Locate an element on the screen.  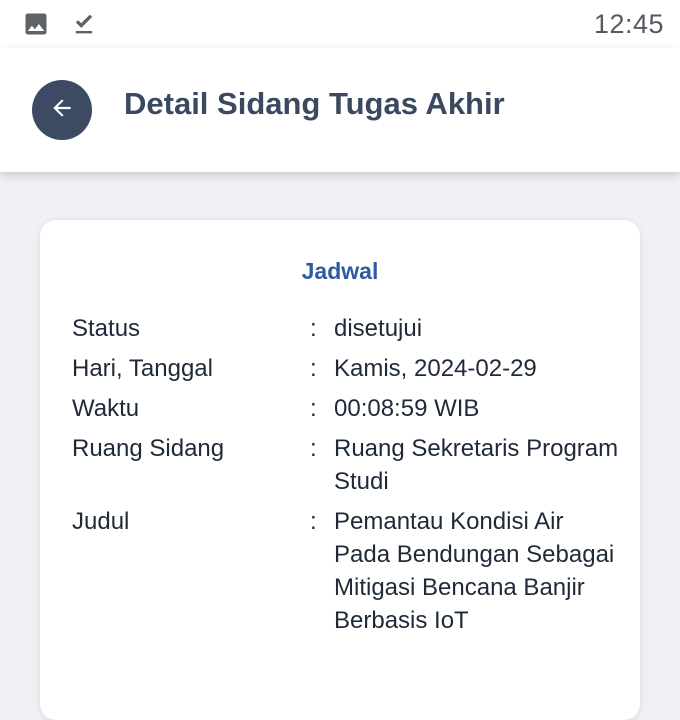
detail-row-status: Status : disetujui is located at coordinates (346, 328).